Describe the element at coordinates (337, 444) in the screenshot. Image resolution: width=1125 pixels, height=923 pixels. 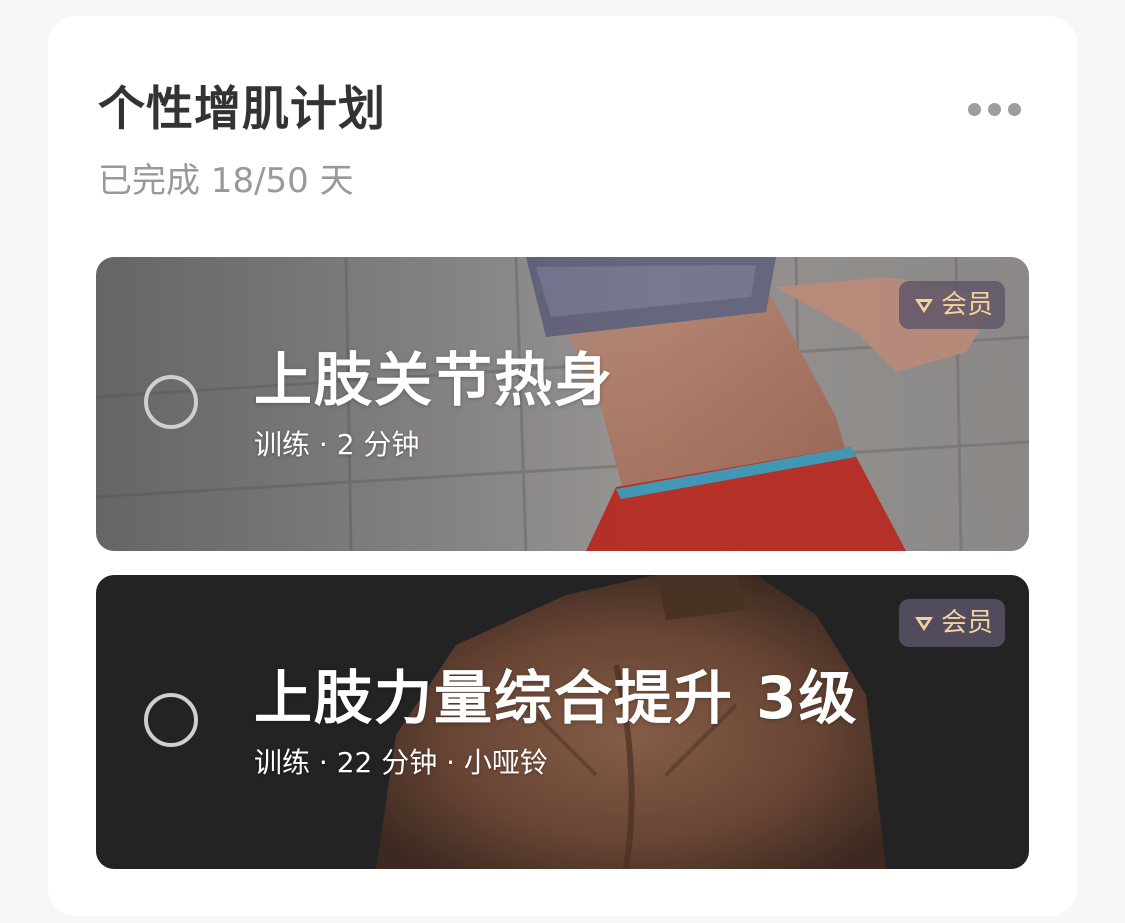
I see `workout-meta: 训练 · 2 分钟` at that location.